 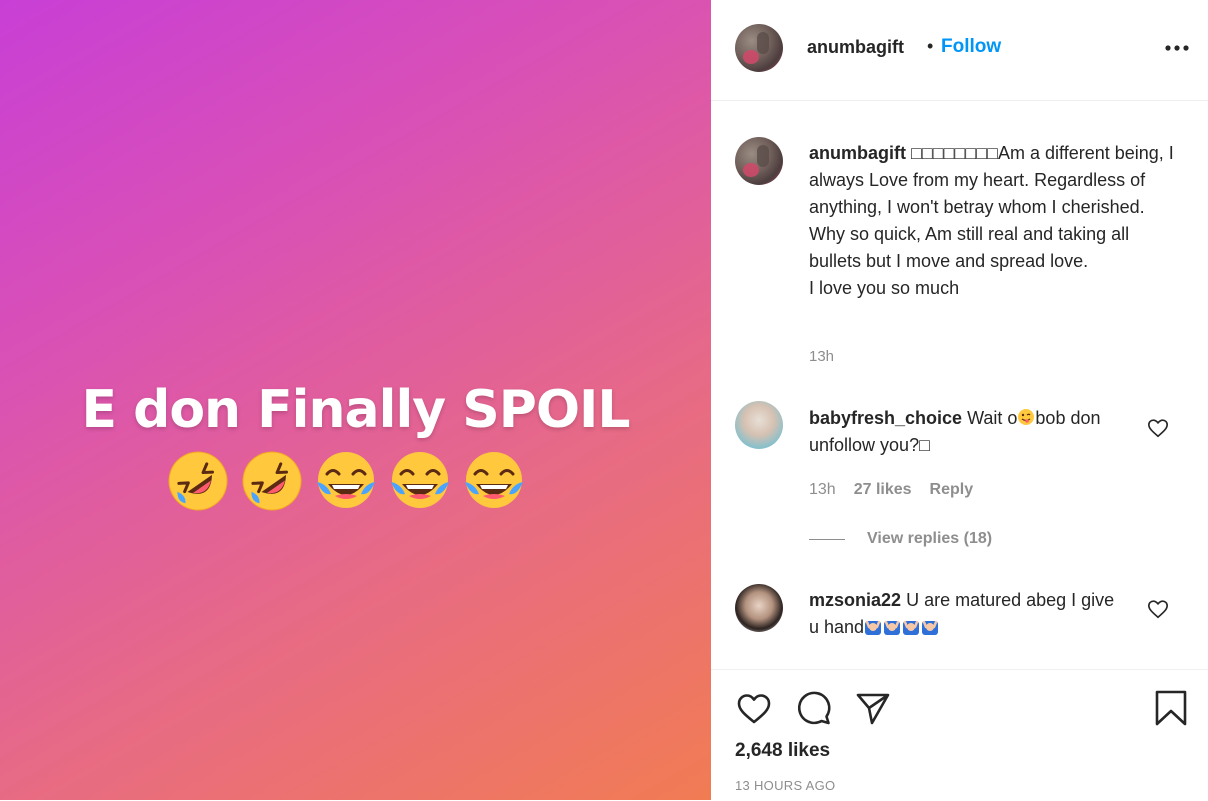 What do you see at coordinates (971, 47) in the screenshot?
I see `follow-button: Follow` at bounding box center [971, 47].